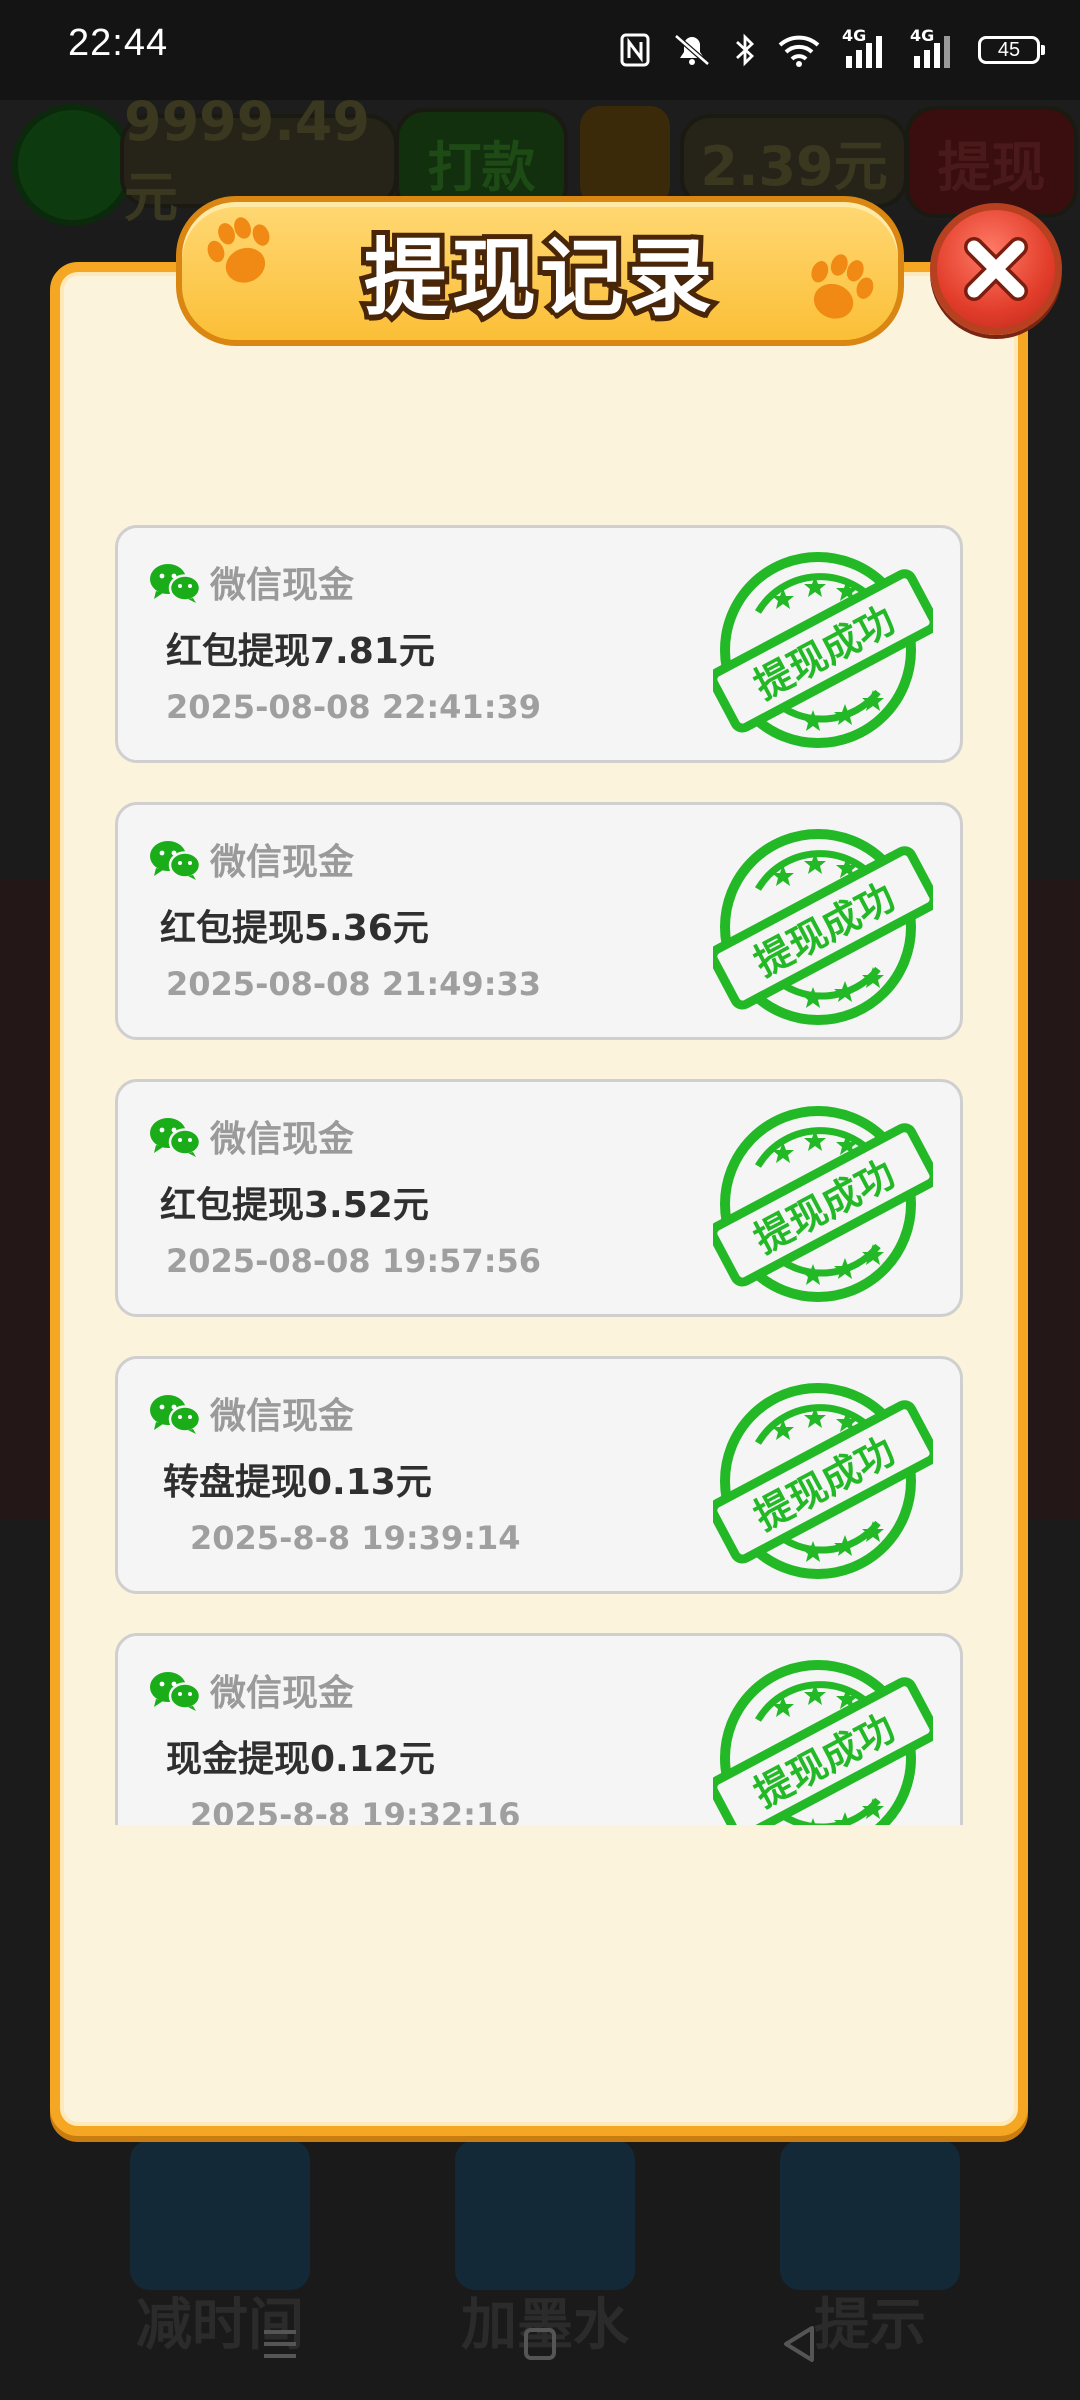  Describe the element at coordinates (355, 1538) in the screenshot. I see `record-time: 2025-8-8 19:39:14` at that location.